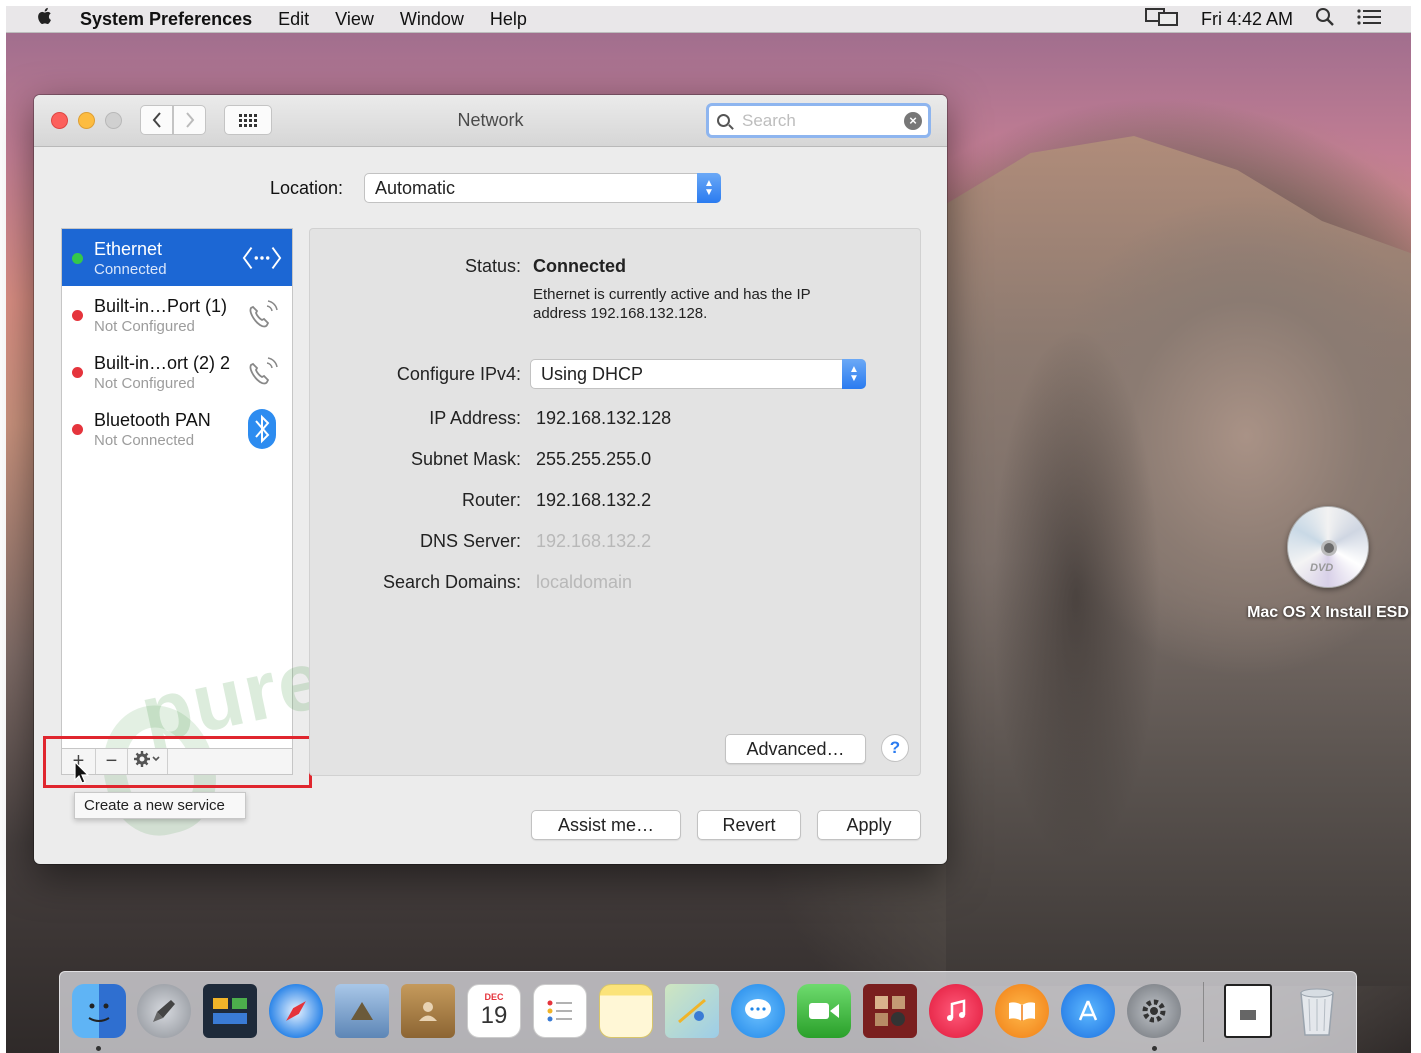 The image size is (1421, 1053). What do you see at coordinates (130, 269) in the screenshot?
I see `service-status: Connected` at bounding box center [130, 269].